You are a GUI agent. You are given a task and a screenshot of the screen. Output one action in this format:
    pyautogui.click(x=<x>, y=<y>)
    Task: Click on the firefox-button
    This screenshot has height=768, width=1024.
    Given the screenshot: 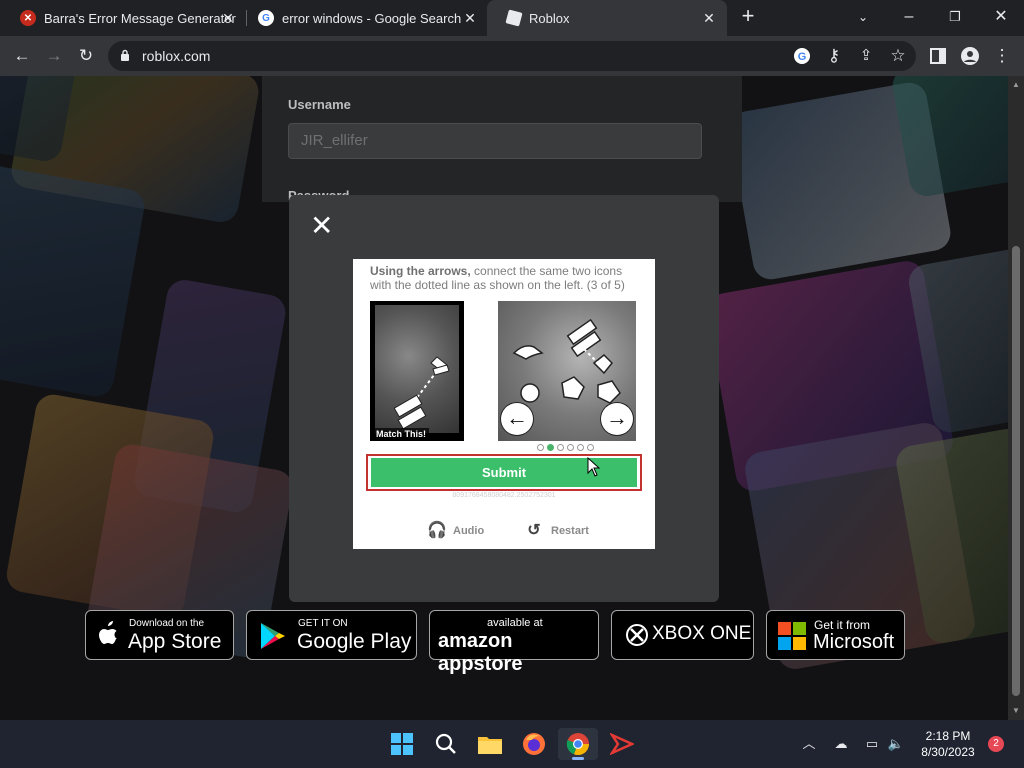 What is the action you would take?
    pyautogui.click(x=534, y=744)
    